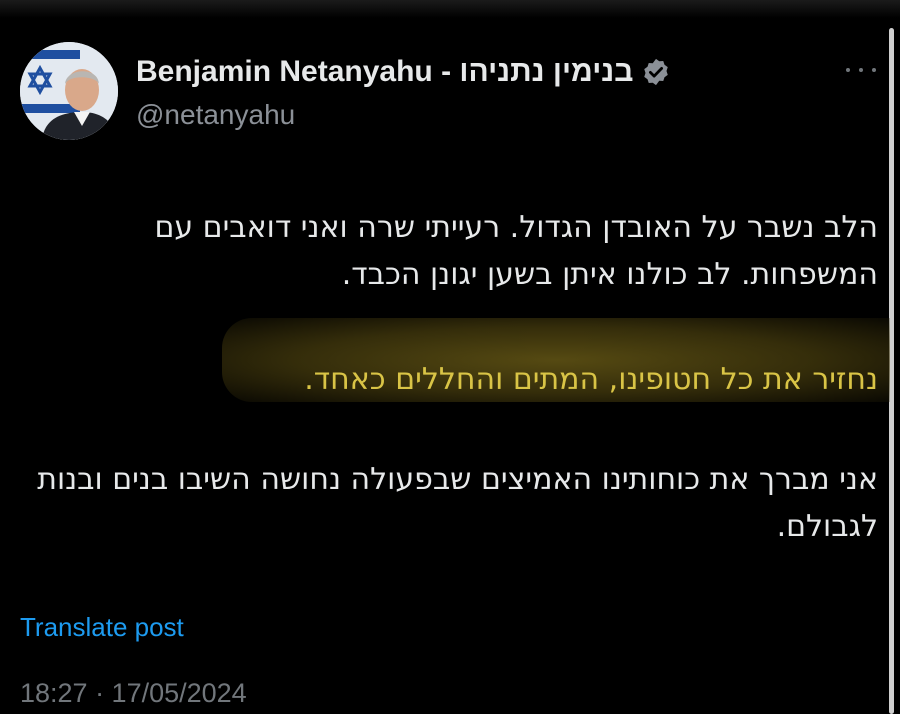 The width and height of the screenshot is (900, 714). I want to click on more-options-icon, so click(861, 70).